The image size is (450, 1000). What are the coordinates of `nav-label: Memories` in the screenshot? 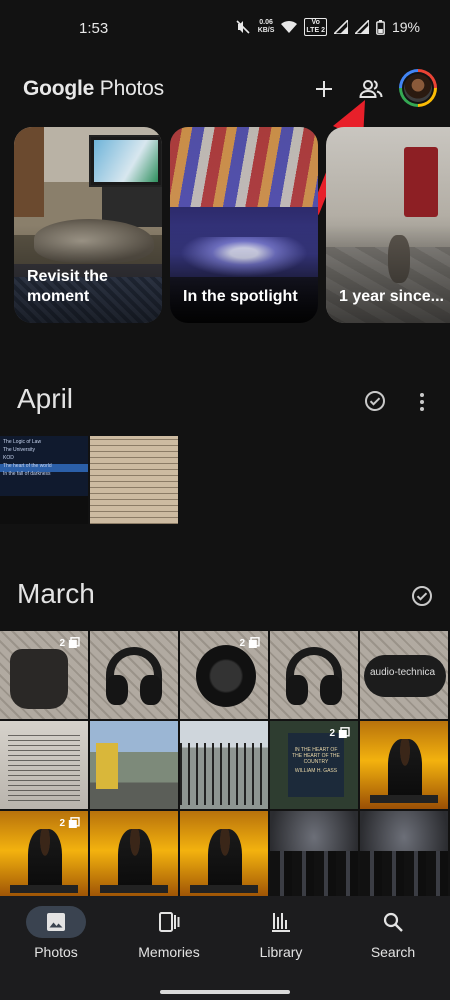 It's located at (169, 952).